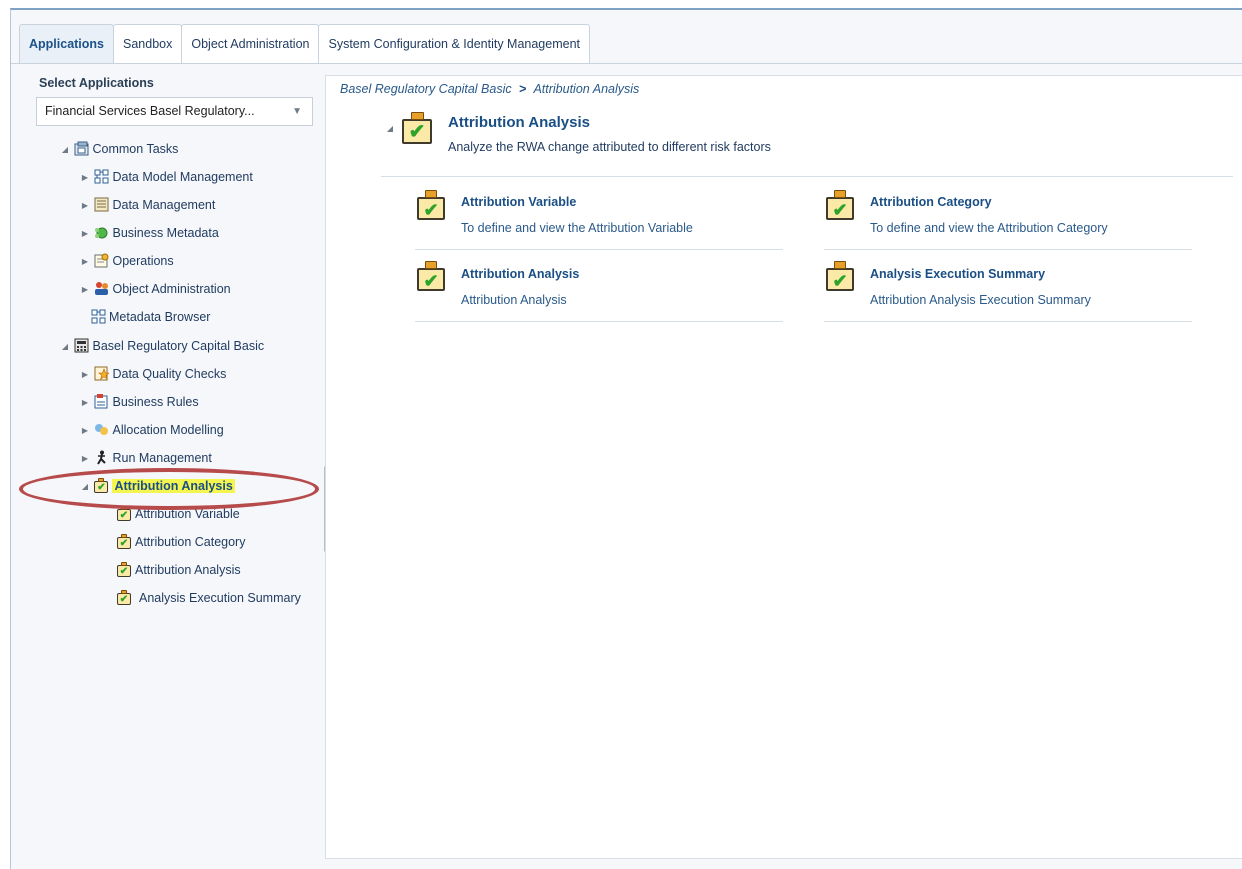 The width and height of the screenshot is (1242, 869). Describe the element at coordinates (160, 317) in the screenshot. I see `tree-label: Metadata Browser` at that location.